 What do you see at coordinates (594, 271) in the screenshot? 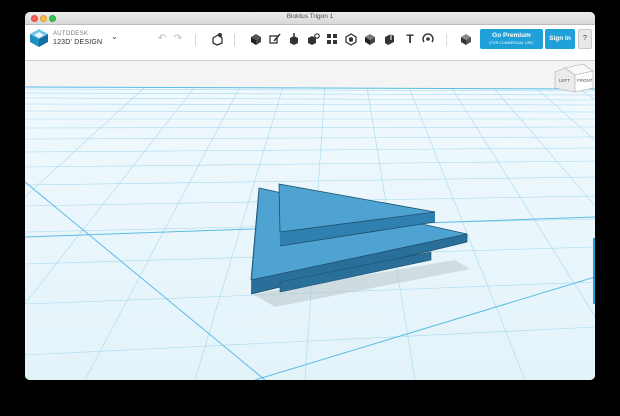
I see `side-panel-tab` at bounding box center [594, 271].